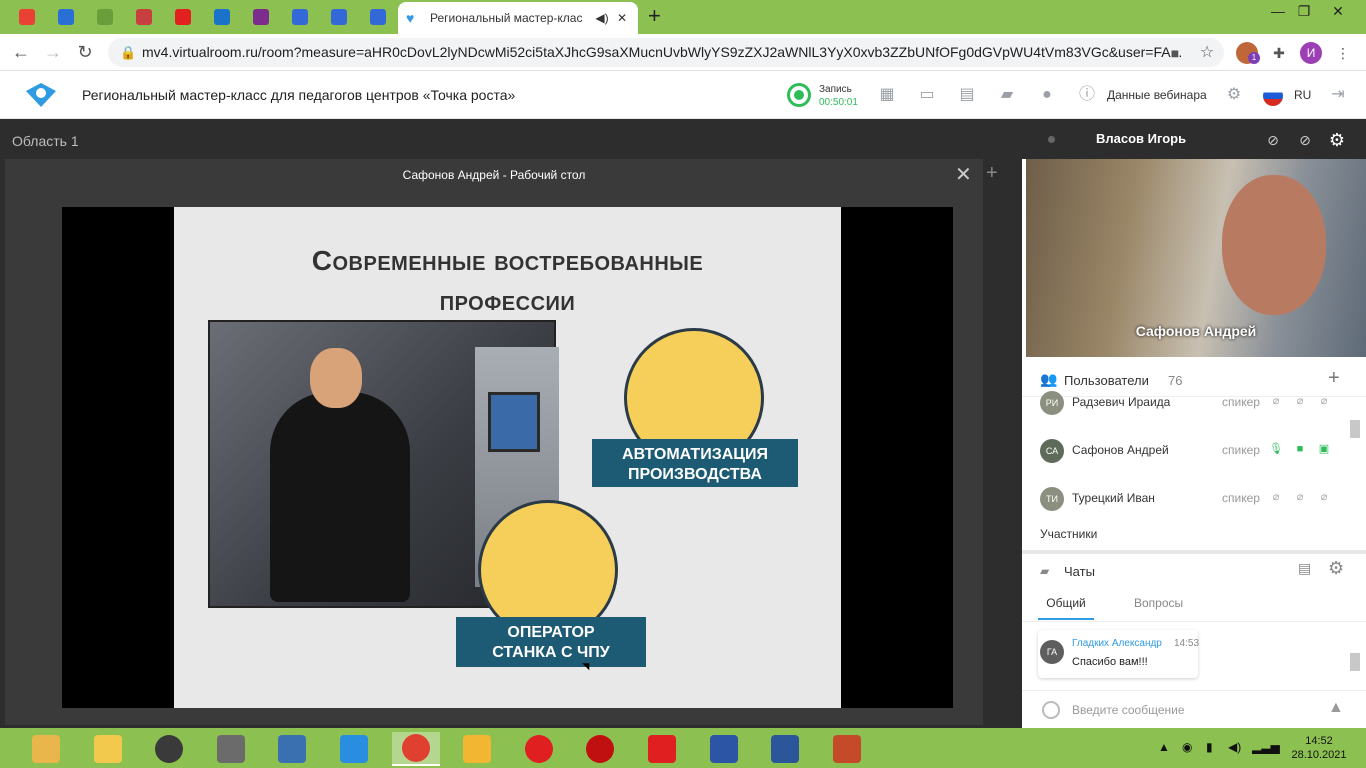 The height and width of the screenshot is (768, 1366). I want to click on mic-off-icon: ⊘, so click(1273, 140).